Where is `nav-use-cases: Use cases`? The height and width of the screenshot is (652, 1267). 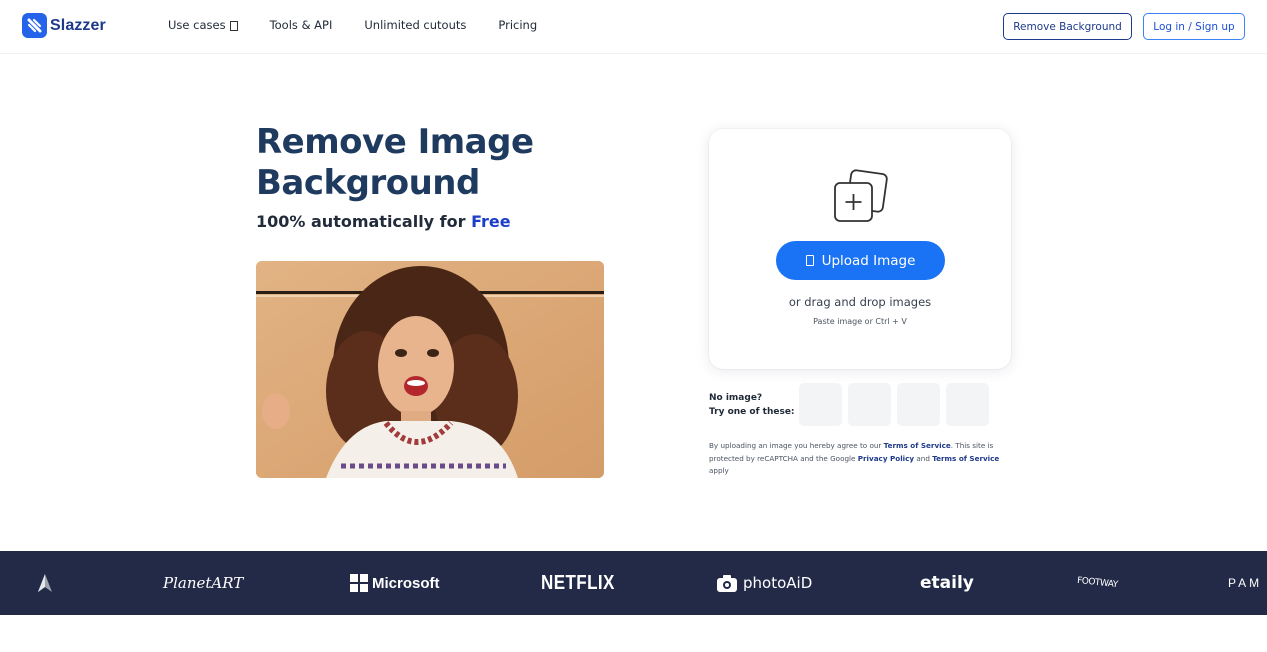
nav-use-cases: Use cases is located at coordinates (203, 25).